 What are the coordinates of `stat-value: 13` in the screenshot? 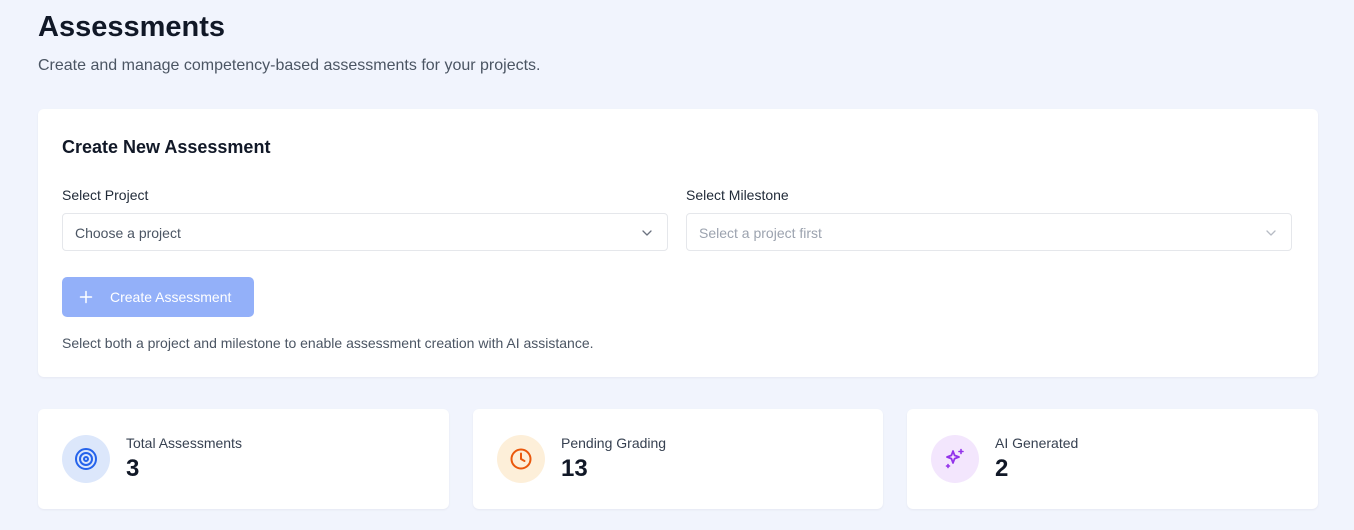 It's located at (574, 468).